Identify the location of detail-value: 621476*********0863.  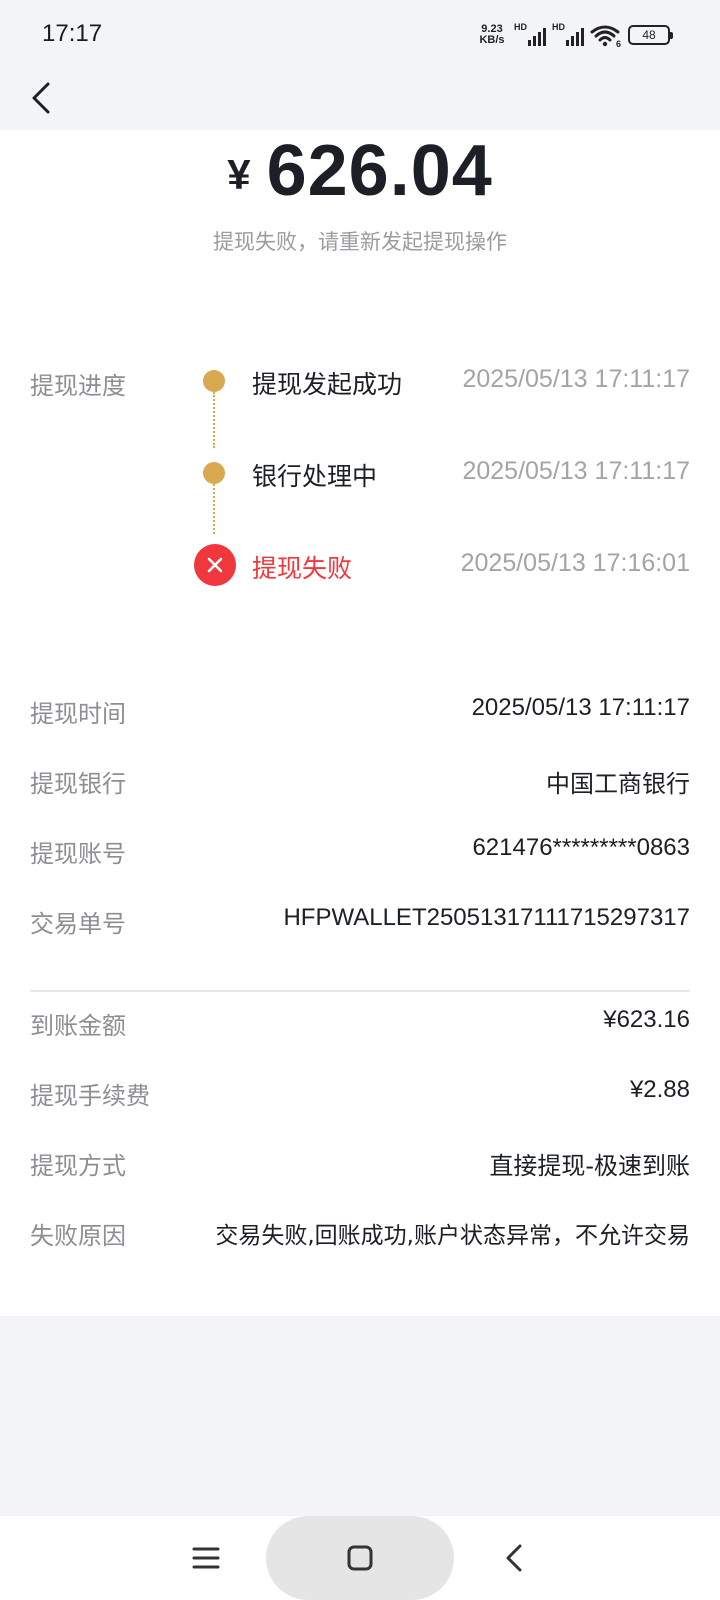
(581, 847).